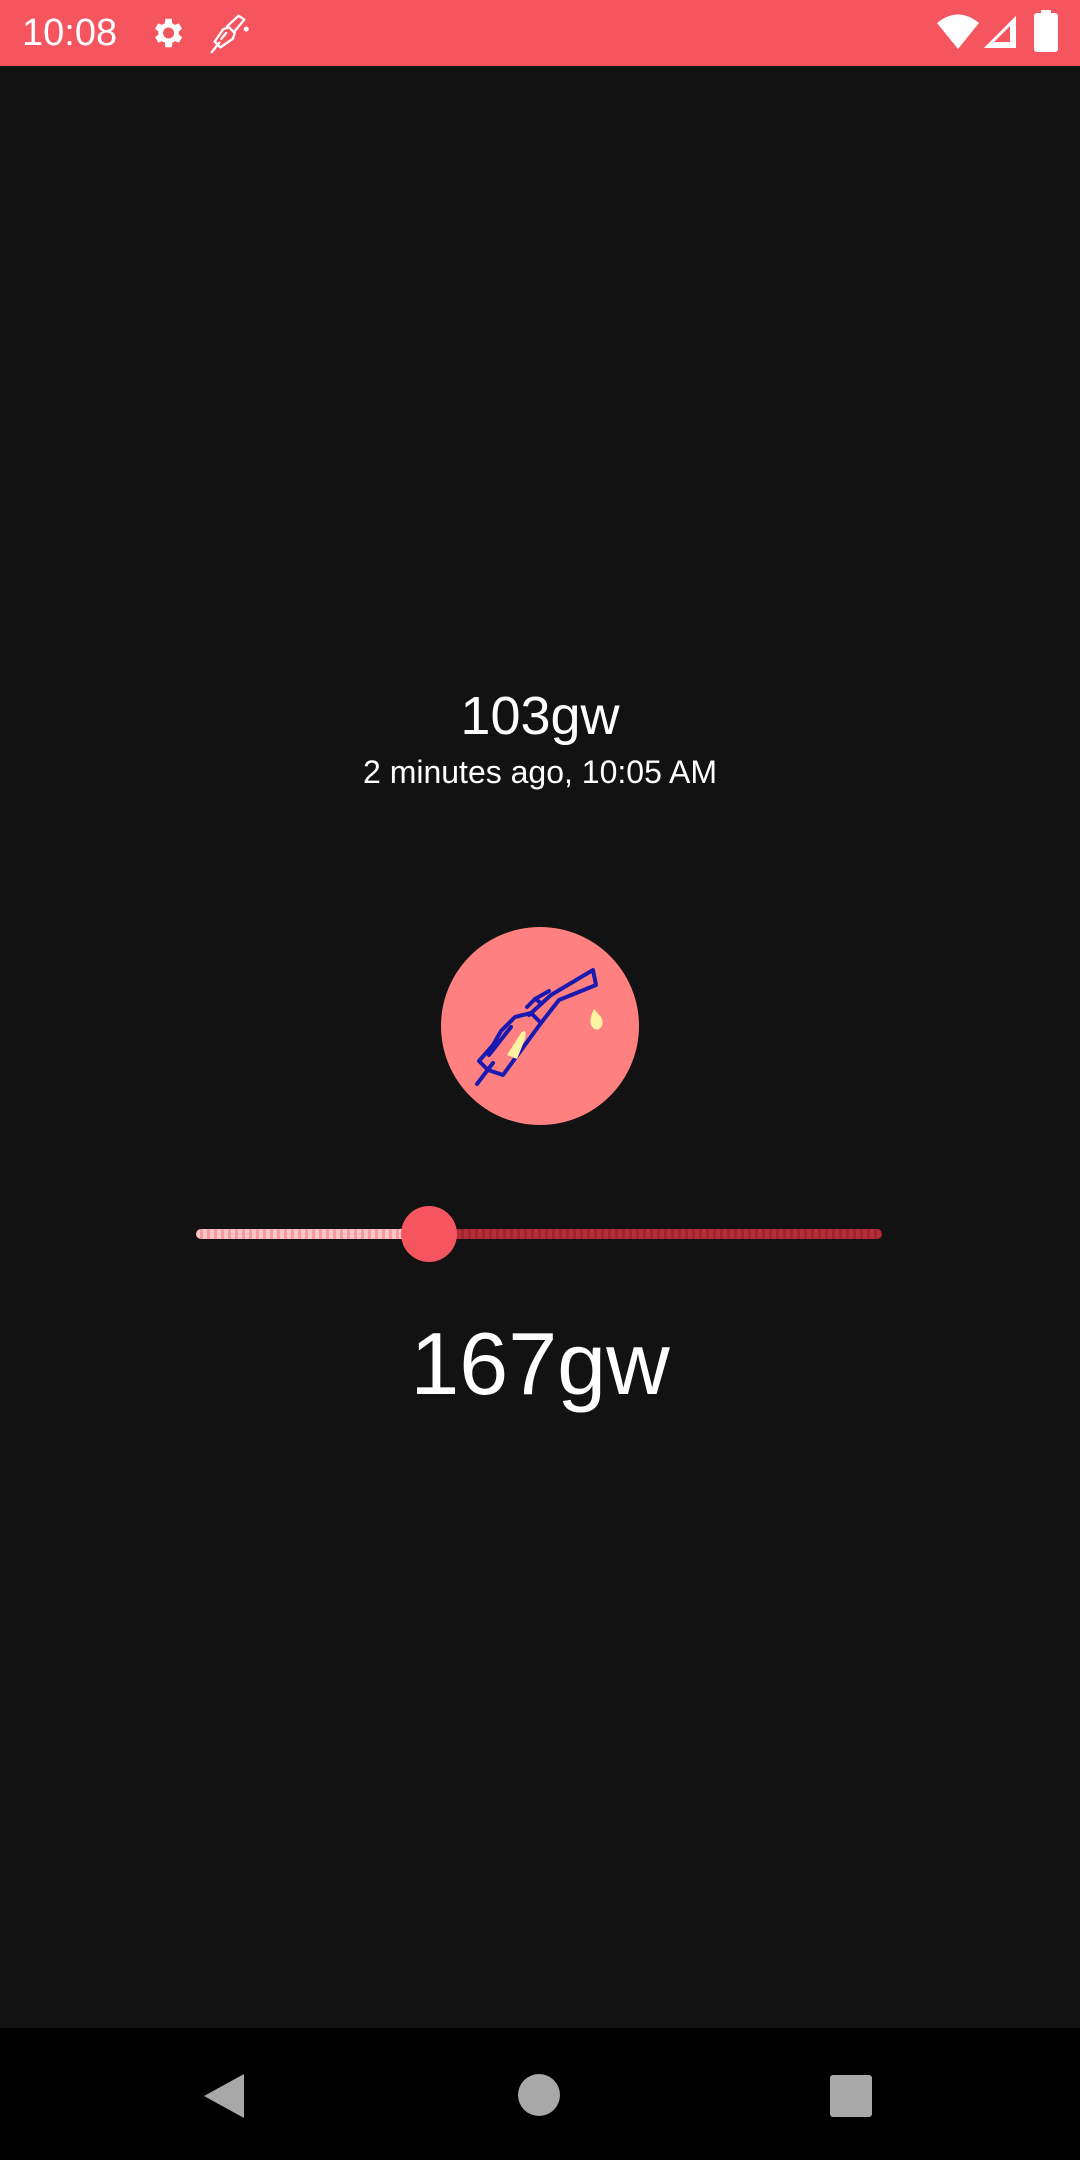  Describe the element at coordinates (540, 33) in the screenshot. I see `status-bar: 10:08` at that location.